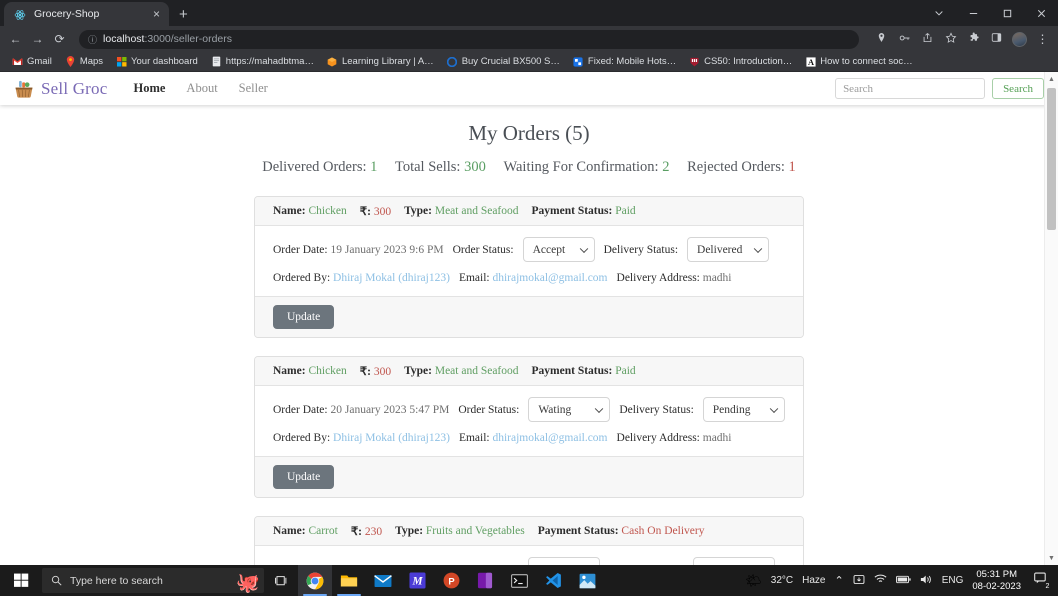  Describe the element at coordinates (950, 39) in the screenshot. I see `bookmark-star-icon` at that location.